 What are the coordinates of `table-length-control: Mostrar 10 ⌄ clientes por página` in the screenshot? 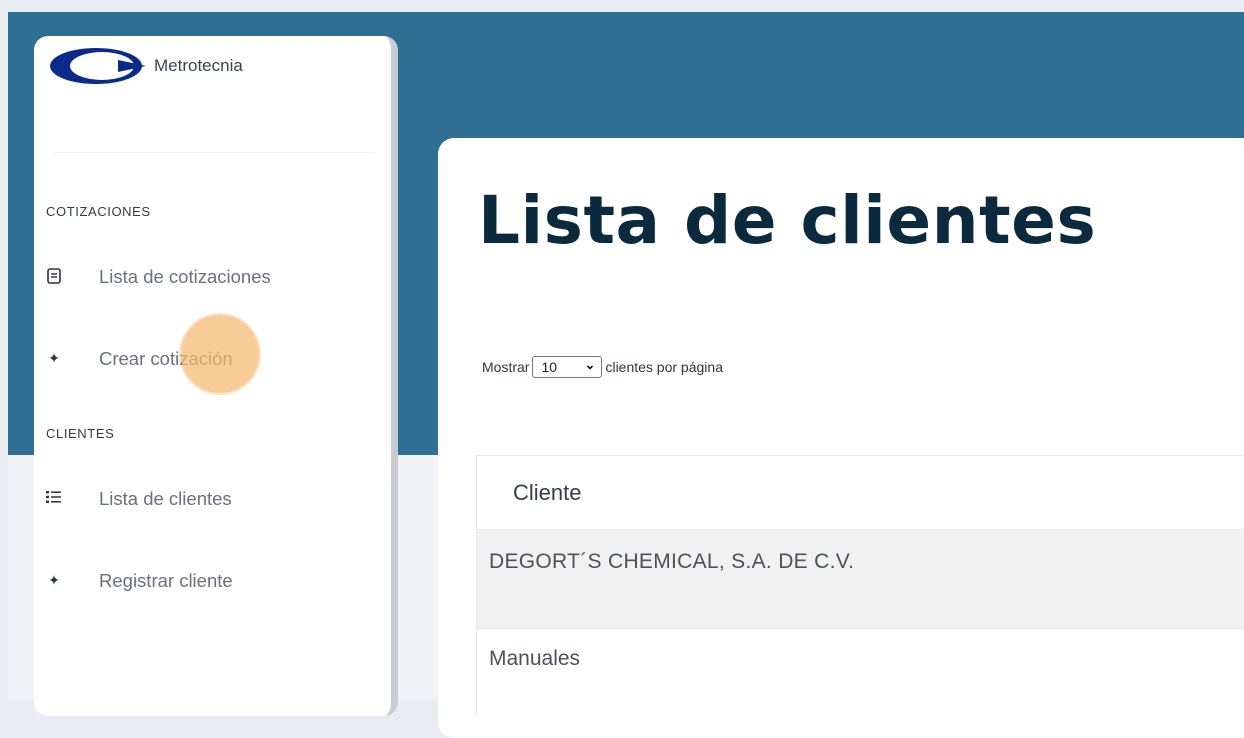 It's located at (602, 367).